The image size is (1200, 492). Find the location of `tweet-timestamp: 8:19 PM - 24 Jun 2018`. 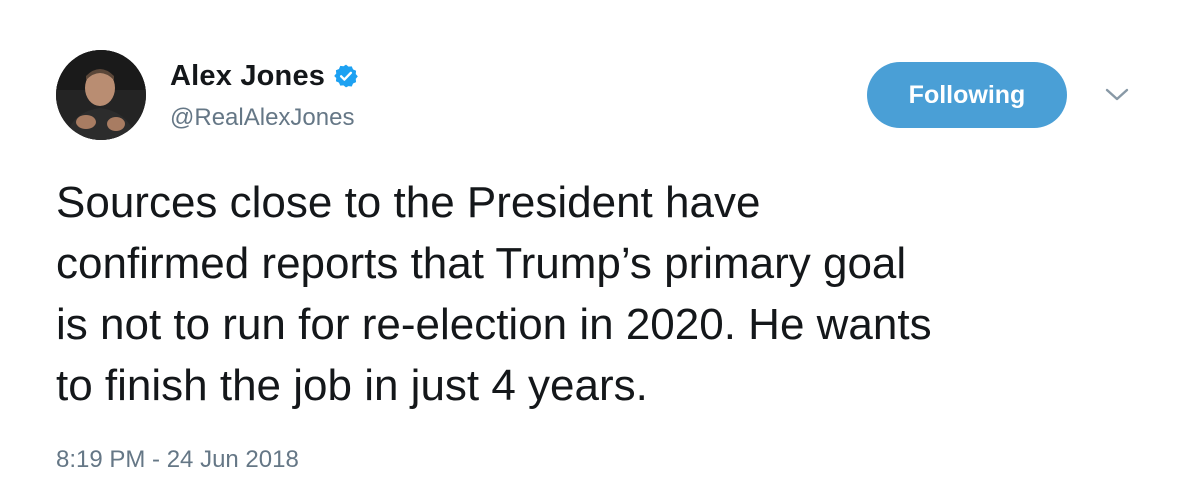

tweet-timestamp: 8:19 PM - 24 Jun 2018 is located at coordinates (177, 460).